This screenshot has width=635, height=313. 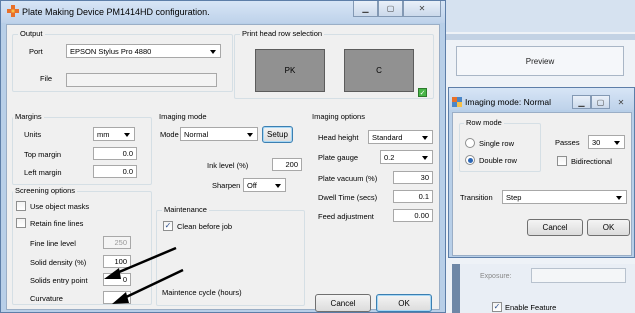 I want to click on print-head-pk: PK, so click(x=290, y=70).